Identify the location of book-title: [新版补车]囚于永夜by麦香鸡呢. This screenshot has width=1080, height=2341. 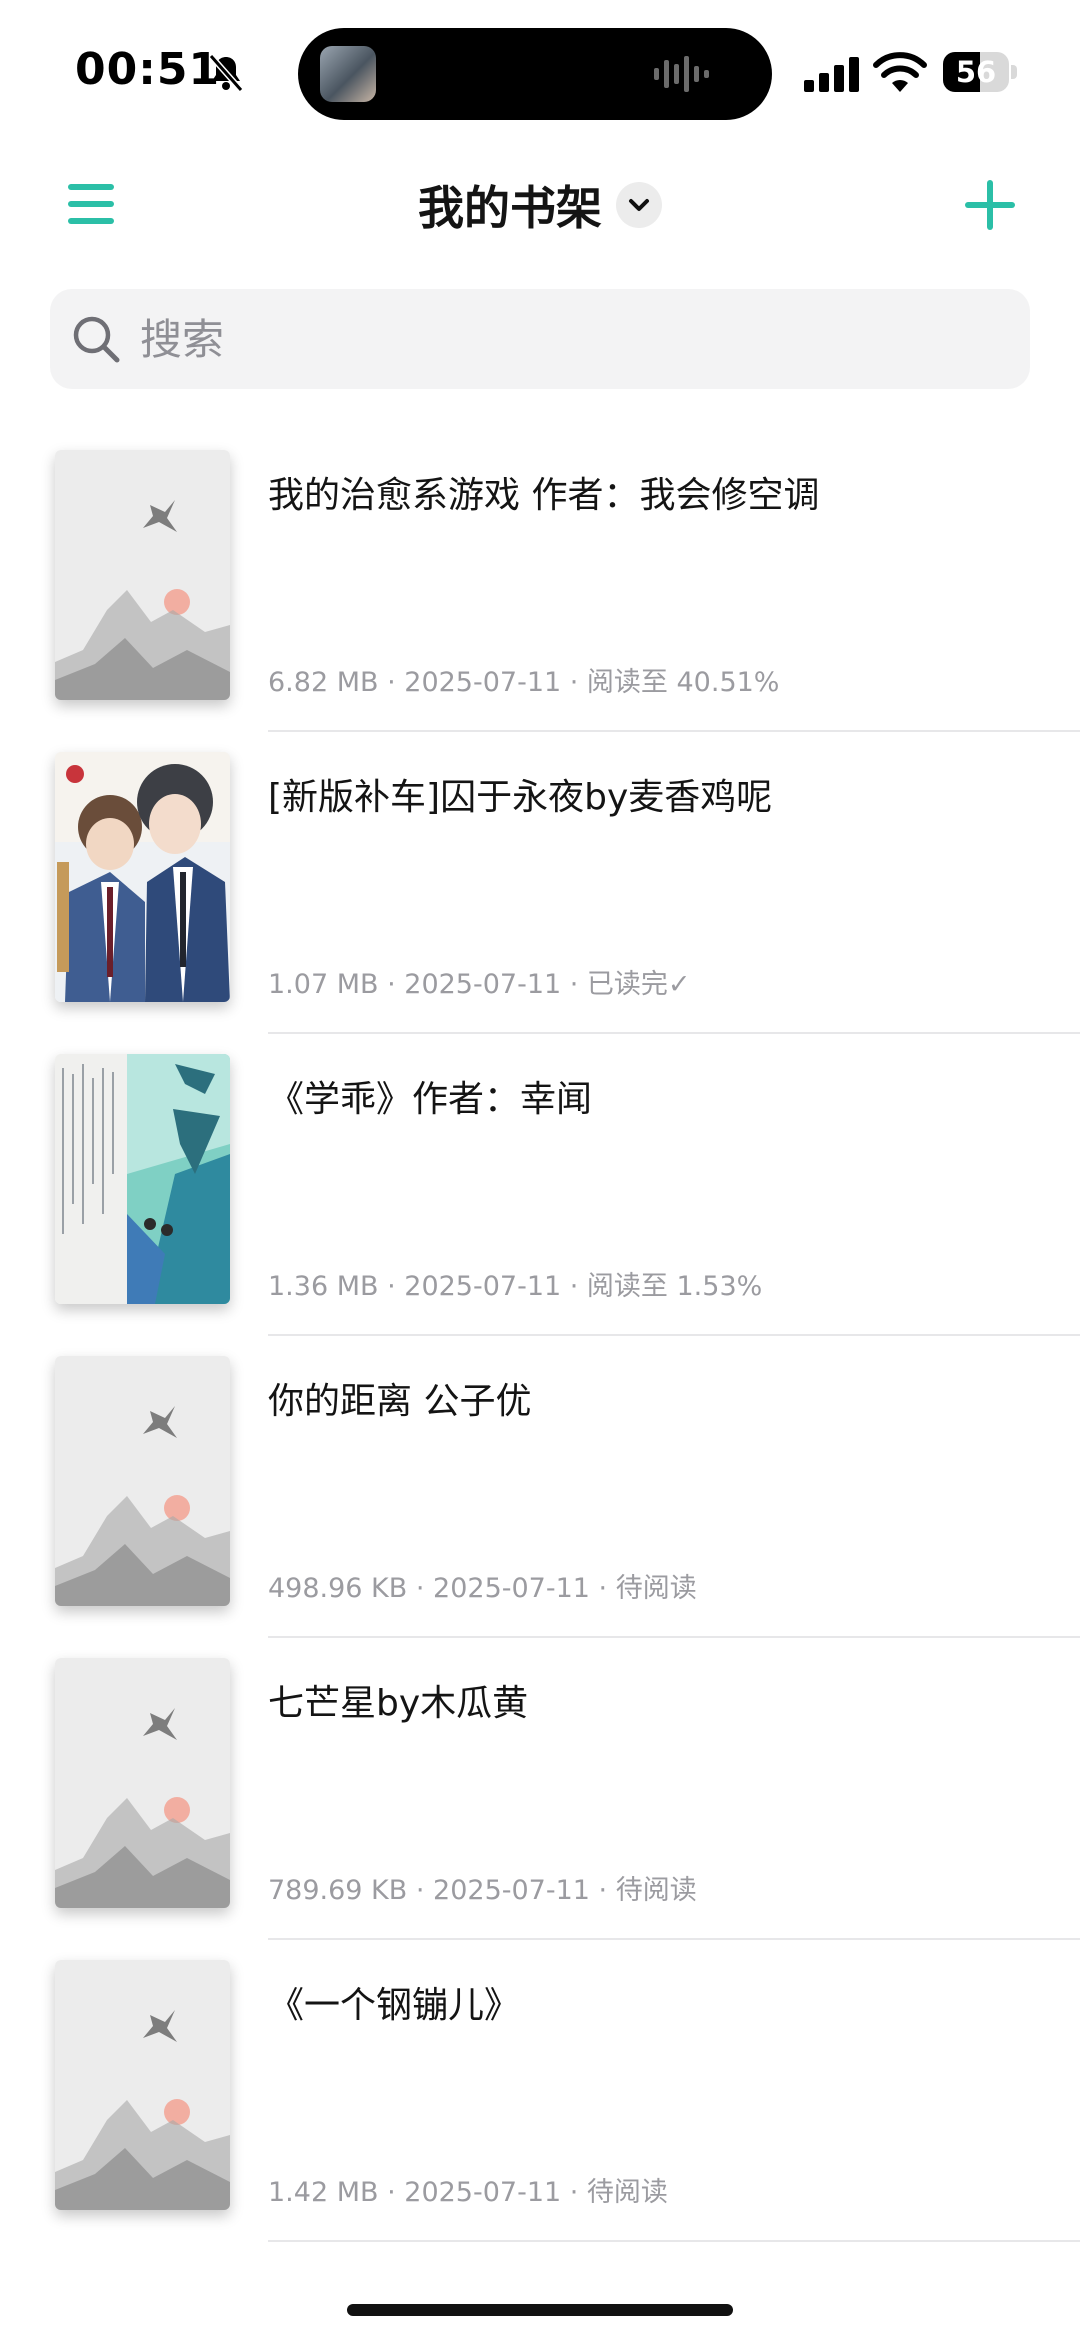
(520, 797).